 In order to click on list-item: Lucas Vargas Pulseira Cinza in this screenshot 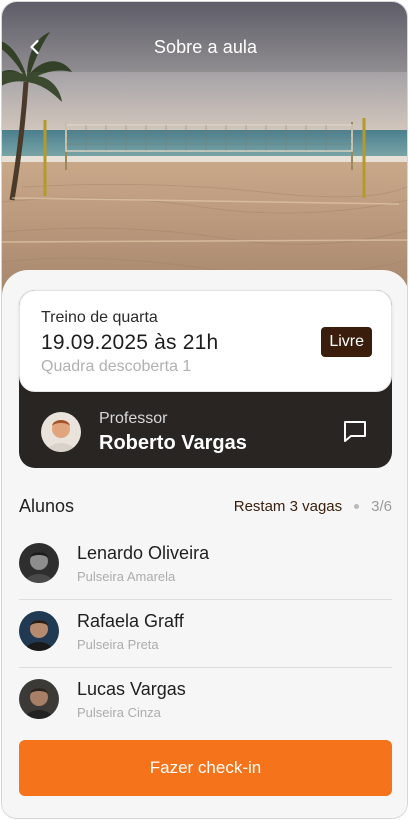, I will do `click(205, 702)`.